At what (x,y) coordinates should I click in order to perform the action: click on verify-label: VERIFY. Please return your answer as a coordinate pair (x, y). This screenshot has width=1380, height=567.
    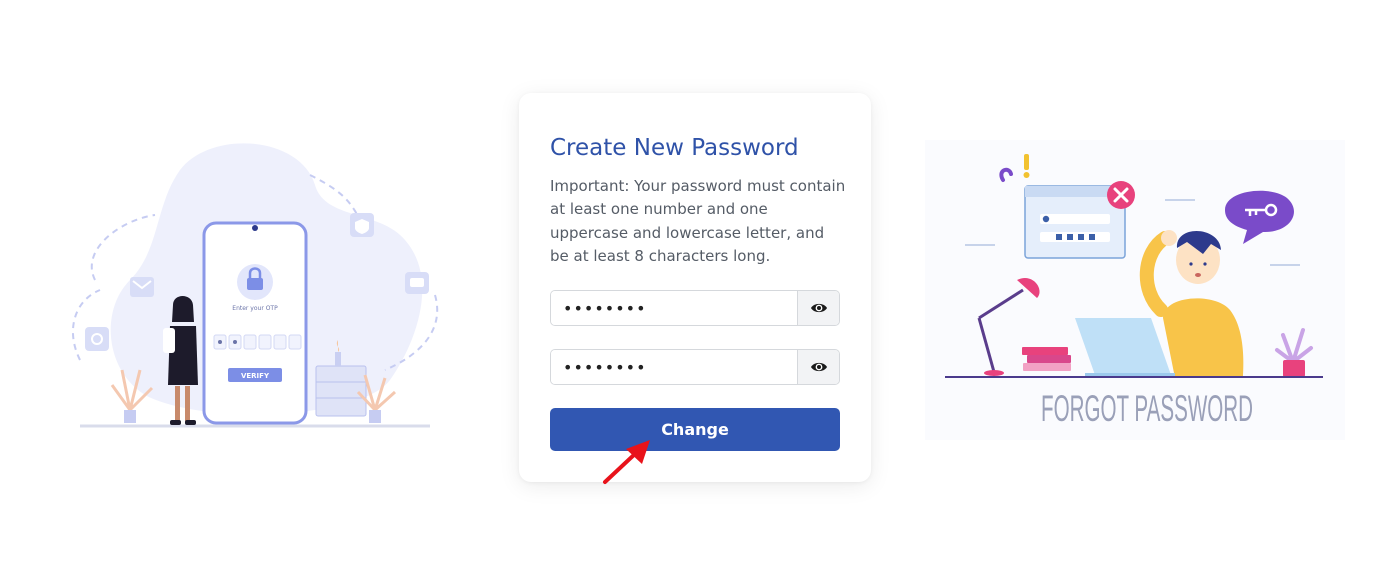
    Looking at the image, I should click on (255, 376).